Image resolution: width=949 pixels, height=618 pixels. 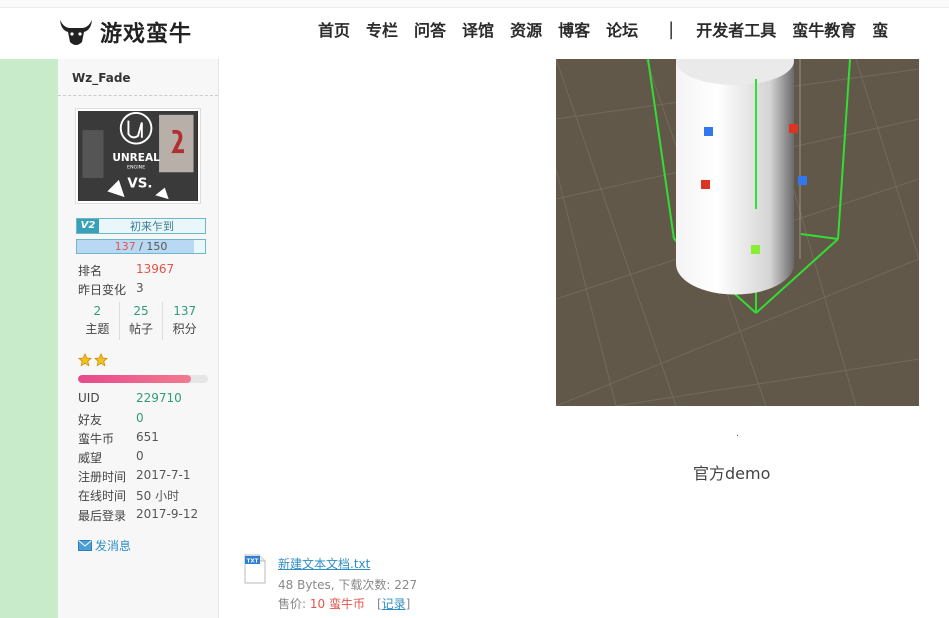 I want to click on attachment-record-link: 记录, so click(x=394, y=604).